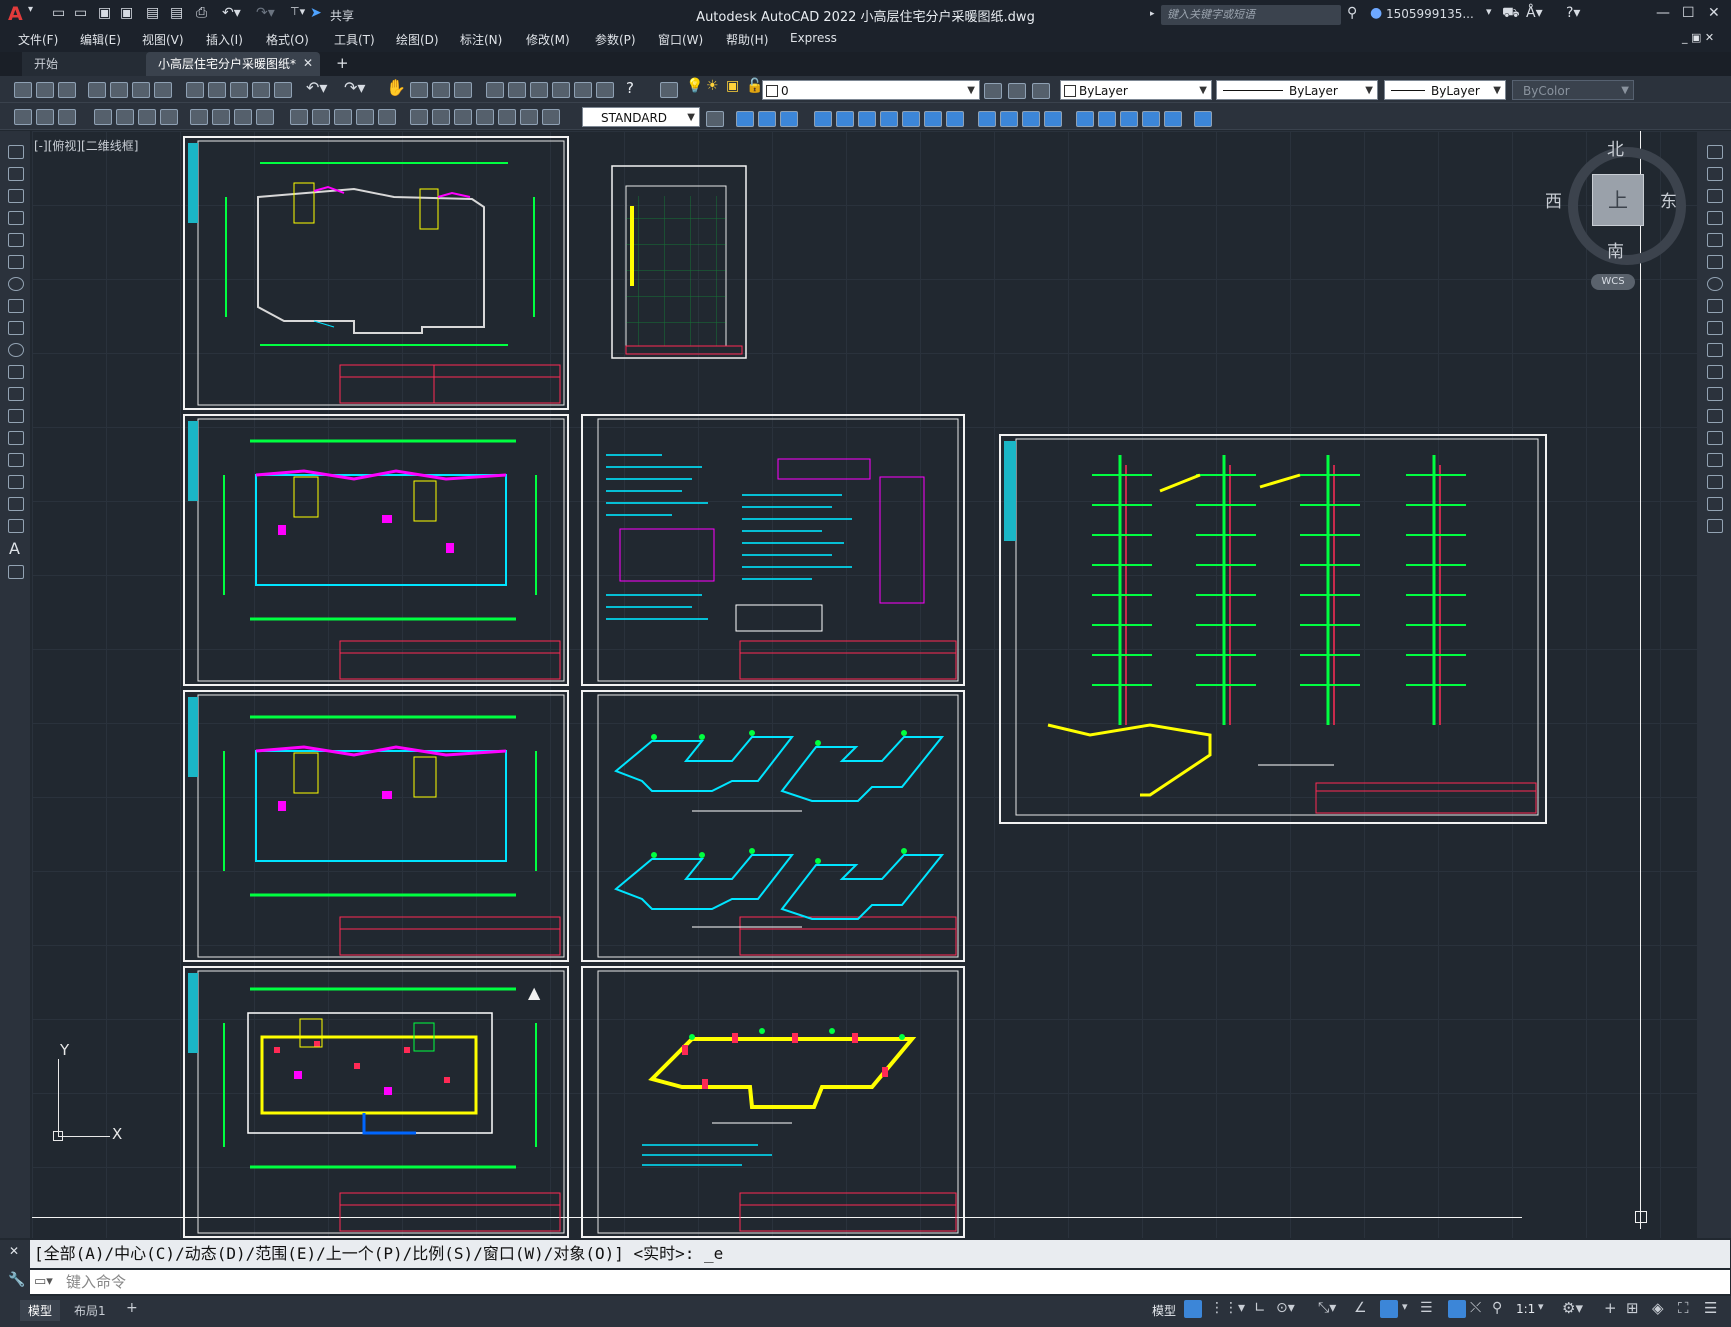 This screenshot has height=1327, width=1731. Describe the element at coordinates (1715, 152) in the screenshot. I see `erase-icon` at that location.